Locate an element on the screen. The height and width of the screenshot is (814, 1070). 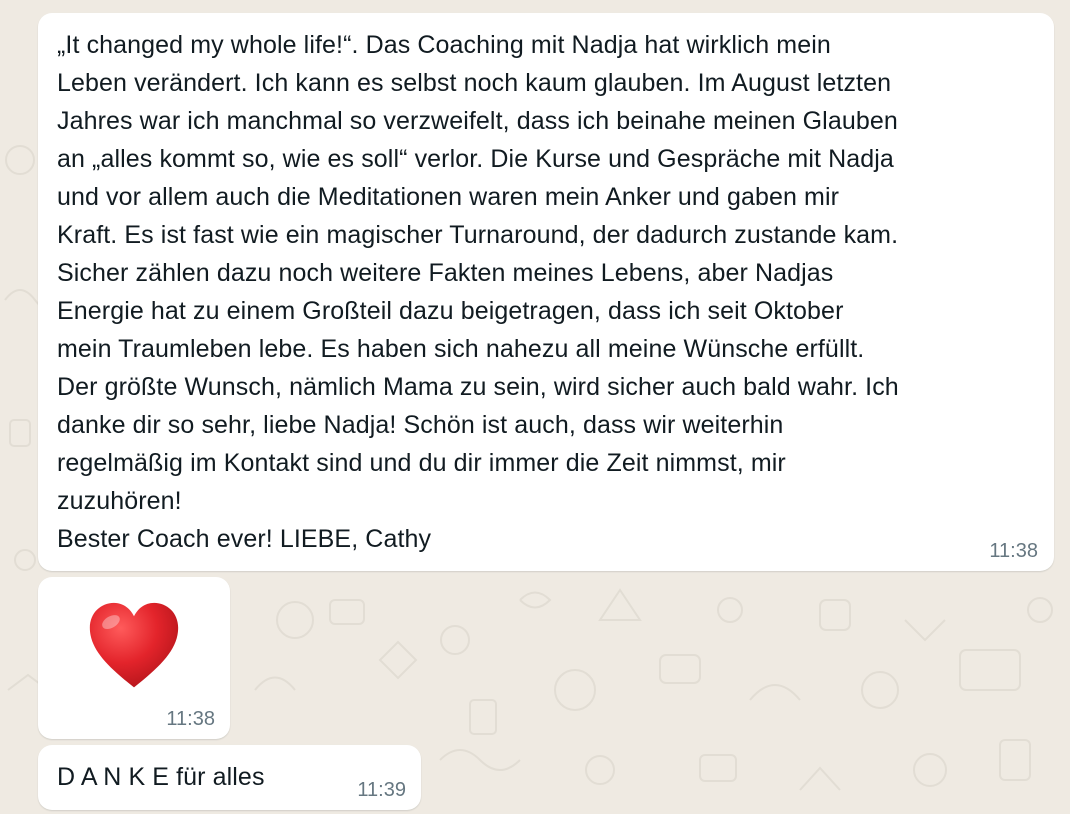
message-signature: Bester Coach ever! LIEBE, Cathy is located at coordinates (244, 539).